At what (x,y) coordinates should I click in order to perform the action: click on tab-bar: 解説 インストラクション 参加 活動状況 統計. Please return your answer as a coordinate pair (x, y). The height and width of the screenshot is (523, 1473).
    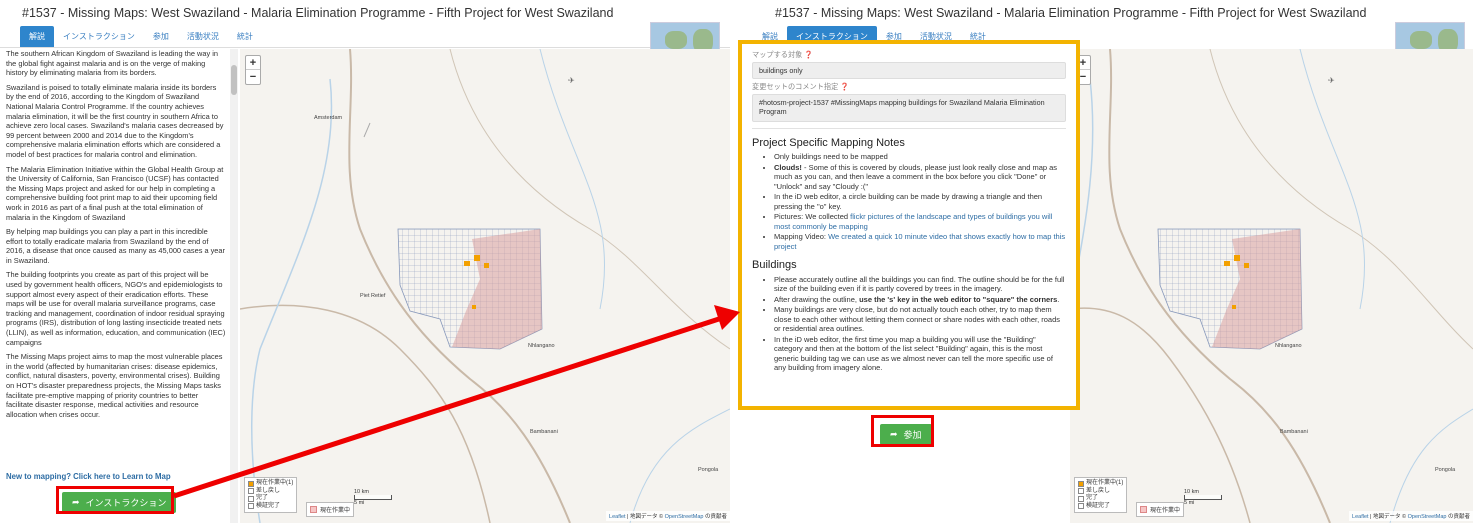
    Looking at the image, I should click on (141, 37).